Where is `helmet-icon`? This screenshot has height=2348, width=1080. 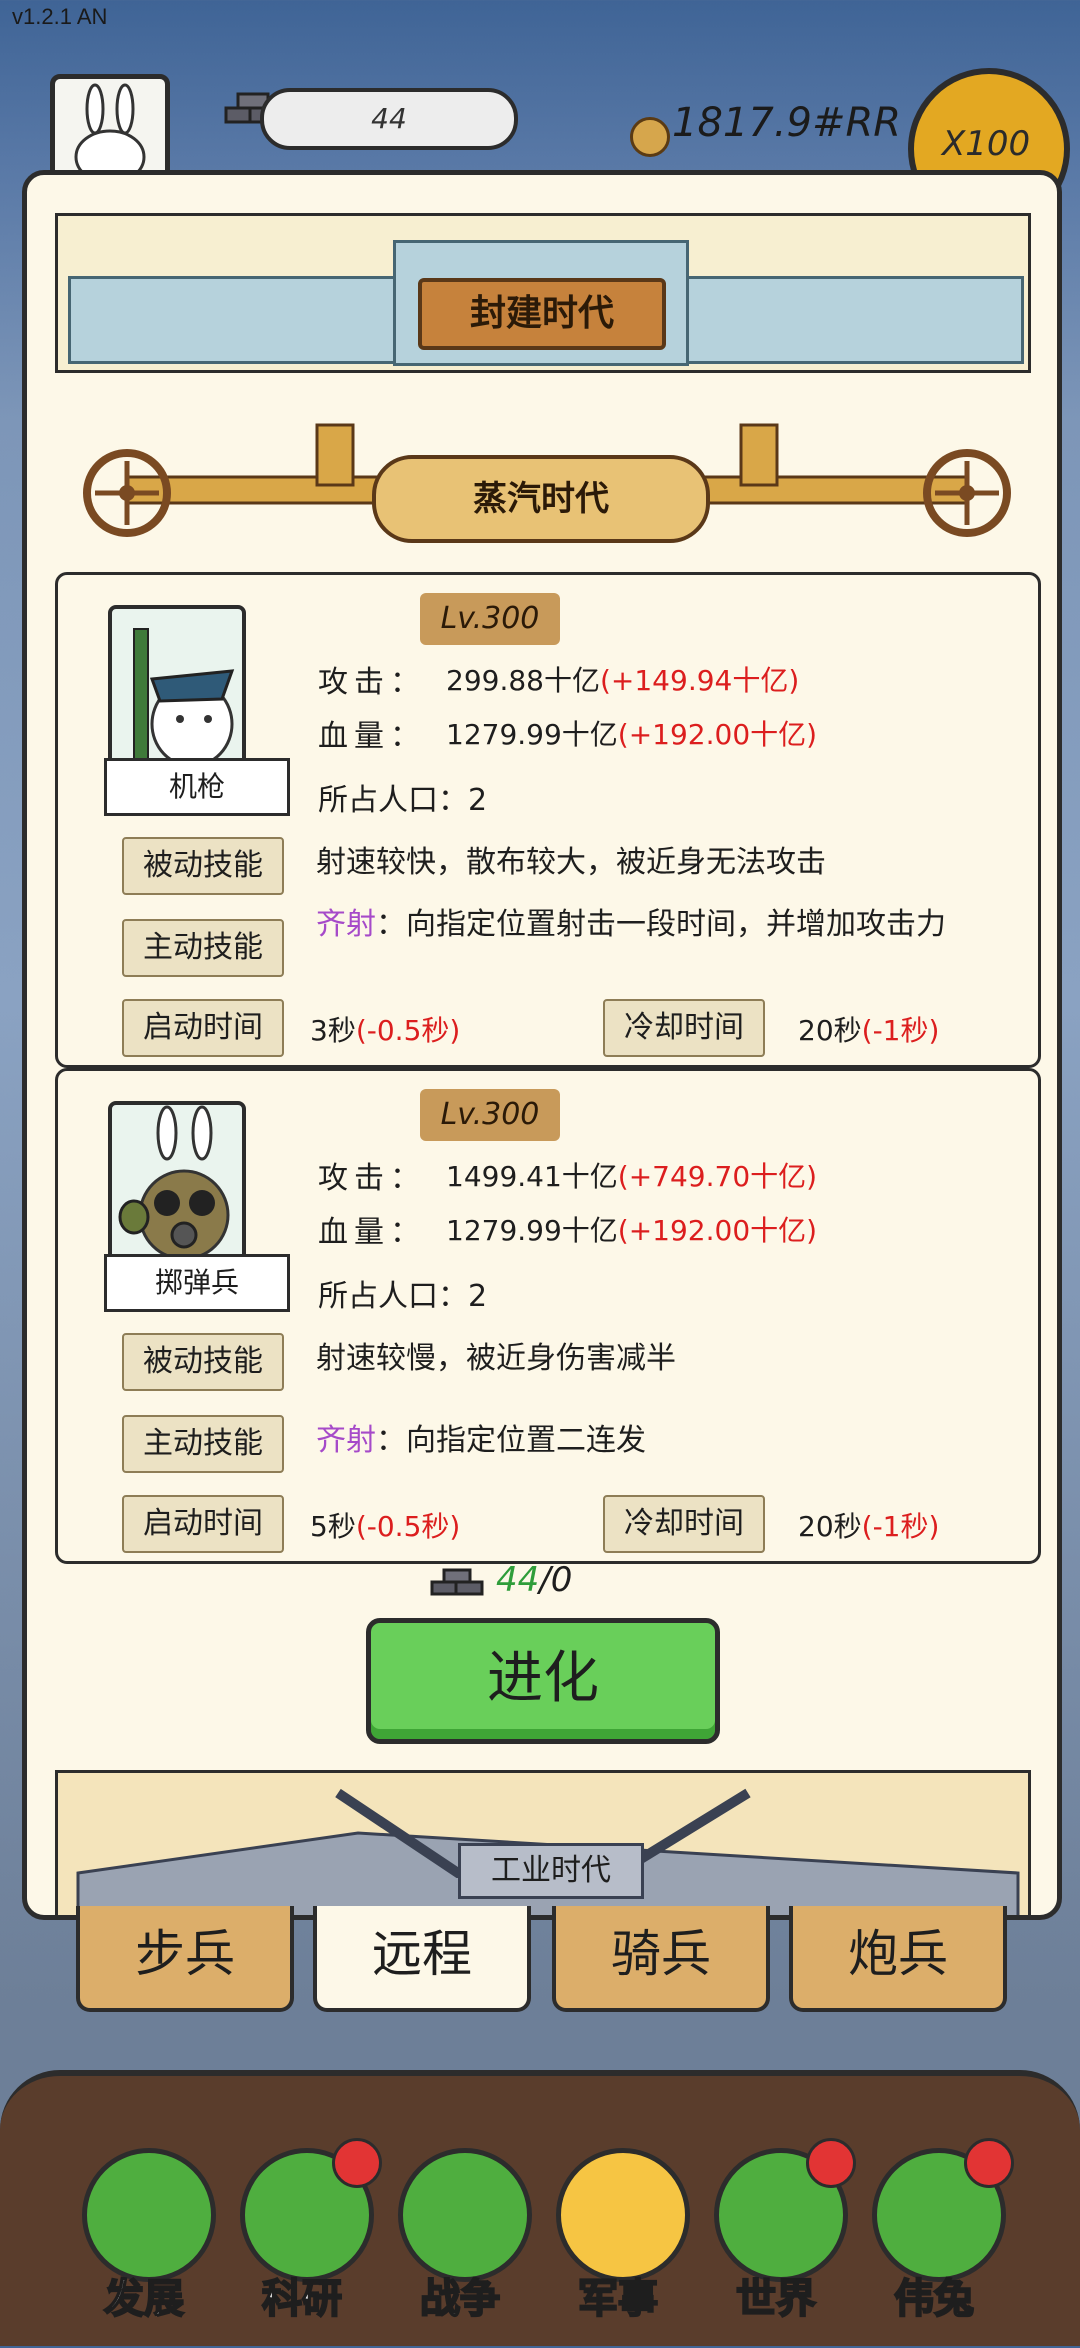
helmet-icon is located at coordinates (623, 2215).